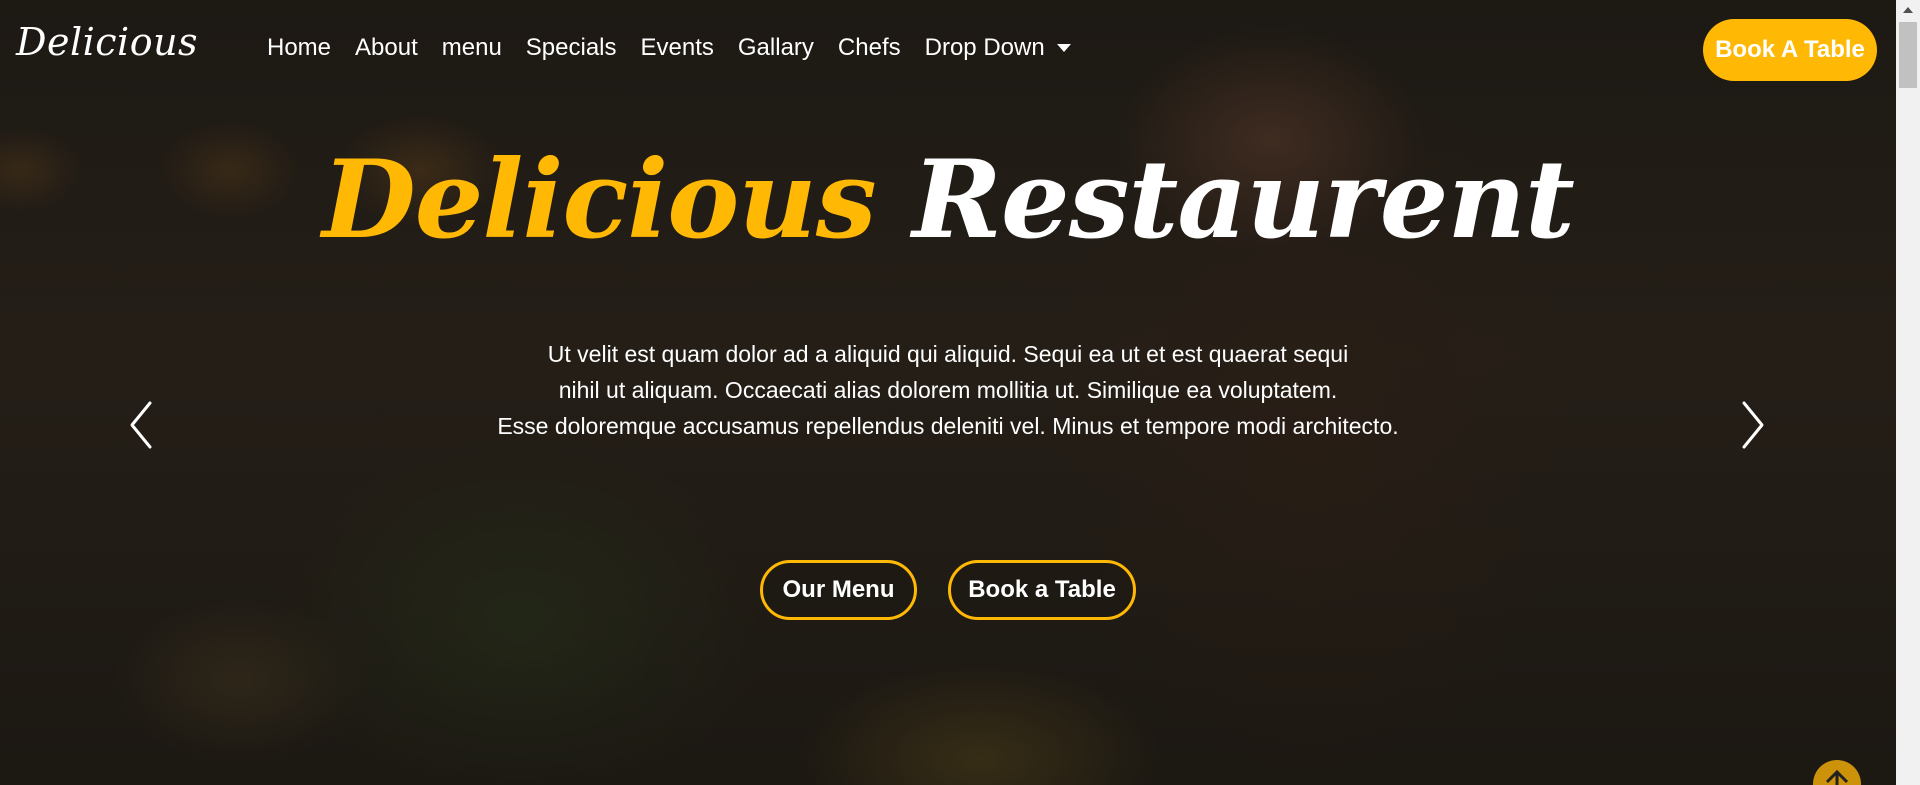 The width and height of the screenshot is (1920, 785). I want to click on nav-item-gallary: Gallary, so click(776, 48).